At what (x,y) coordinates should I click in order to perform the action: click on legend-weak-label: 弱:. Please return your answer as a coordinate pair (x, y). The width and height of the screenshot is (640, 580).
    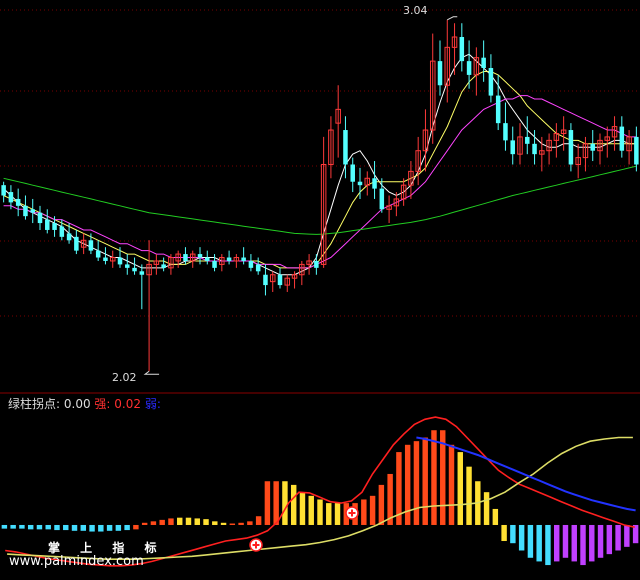
    Looking at the image, I should click on (152, 404).